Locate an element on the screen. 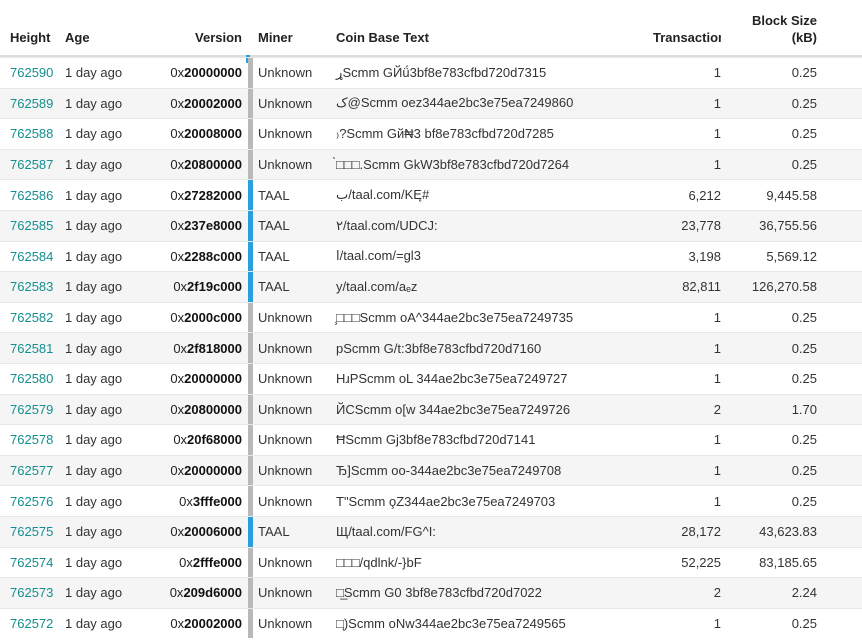  block-height: 762578 is located at coordinates (31, 439).